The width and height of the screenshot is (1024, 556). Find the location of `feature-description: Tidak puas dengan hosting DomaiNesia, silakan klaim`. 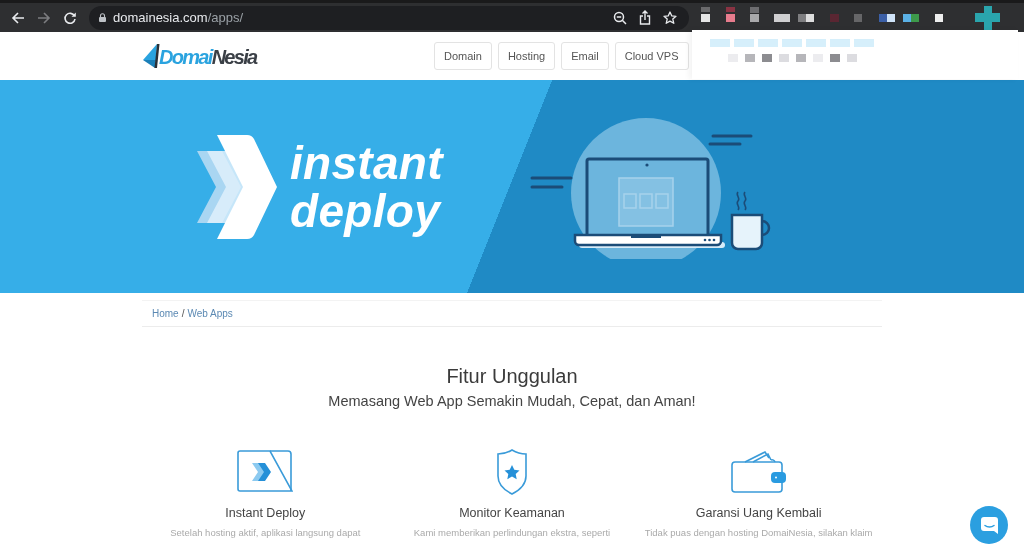

feature-description: Tidak puas dengan hosting DomaiNesia, silakan klaim is located at coordinates (758, 533).